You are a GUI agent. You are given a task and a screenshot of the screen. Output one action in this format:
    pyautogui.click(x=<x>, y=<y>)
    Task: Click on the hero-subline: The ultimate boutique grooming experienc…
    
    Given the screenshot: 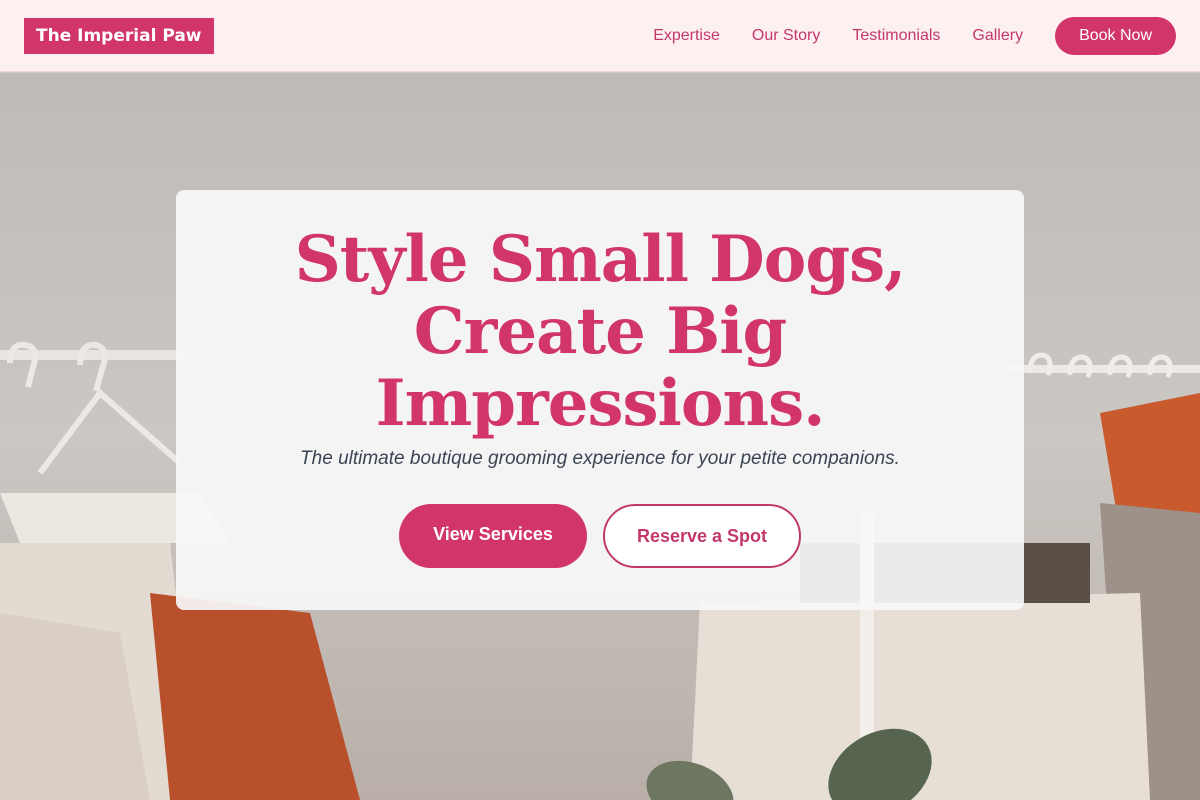 What is the action you would take?
    pyautogui.click(x=600, y=458)
    